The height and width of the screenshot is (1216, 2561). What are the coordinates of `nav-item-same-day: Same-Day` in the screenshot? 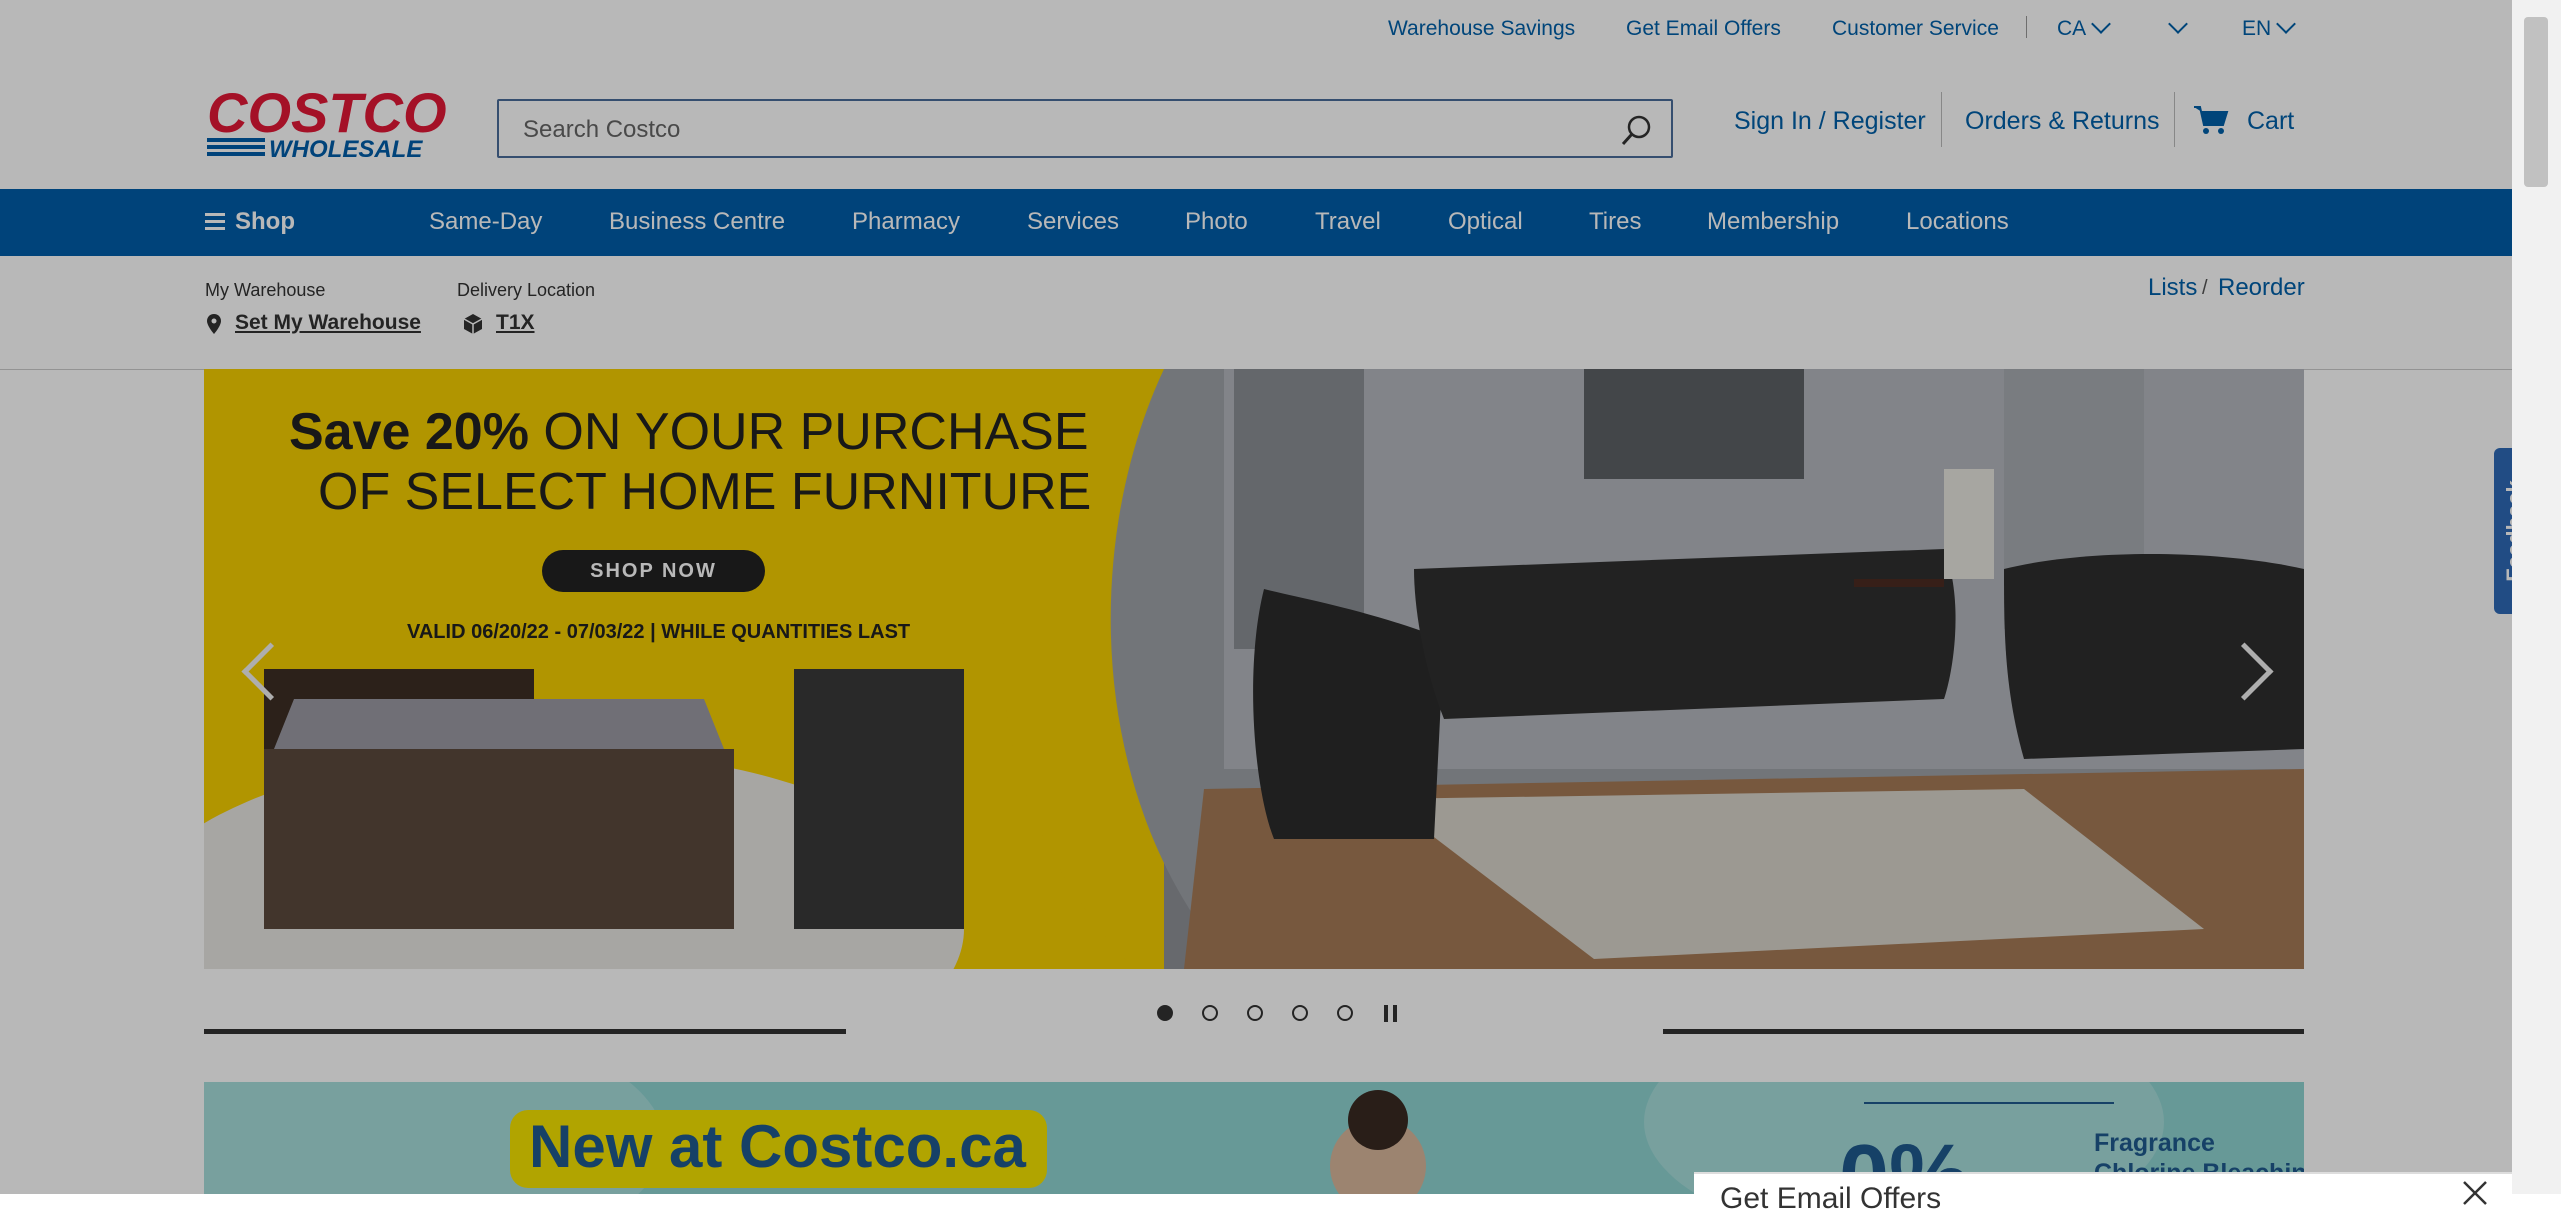 It's located at (485, 222).